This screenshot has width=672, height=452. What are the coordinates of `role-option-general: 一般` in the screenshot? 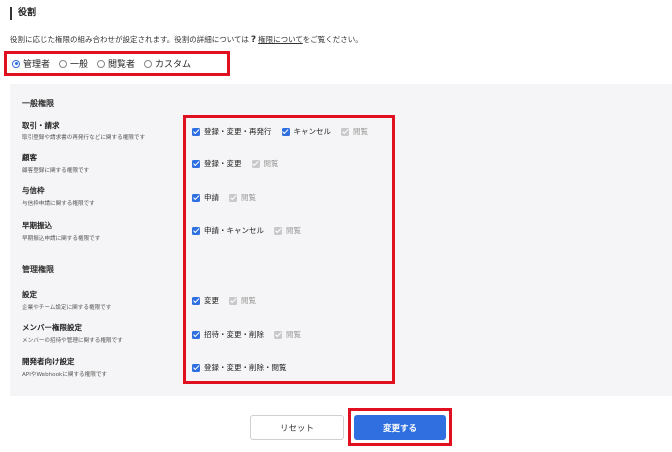 It's located at (73, 63).